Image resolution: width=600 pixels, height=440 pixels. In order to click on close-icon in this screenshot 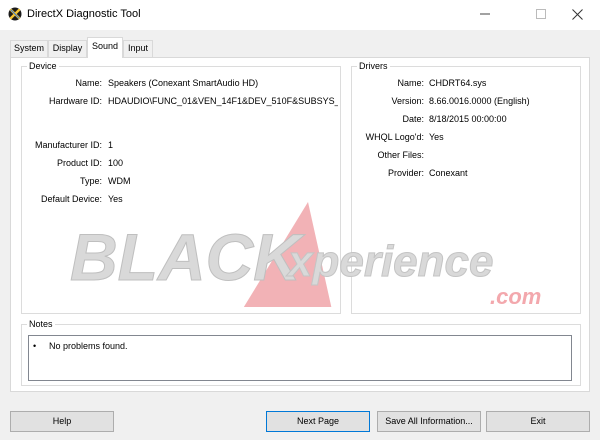, I will do `click(577, 15)`.